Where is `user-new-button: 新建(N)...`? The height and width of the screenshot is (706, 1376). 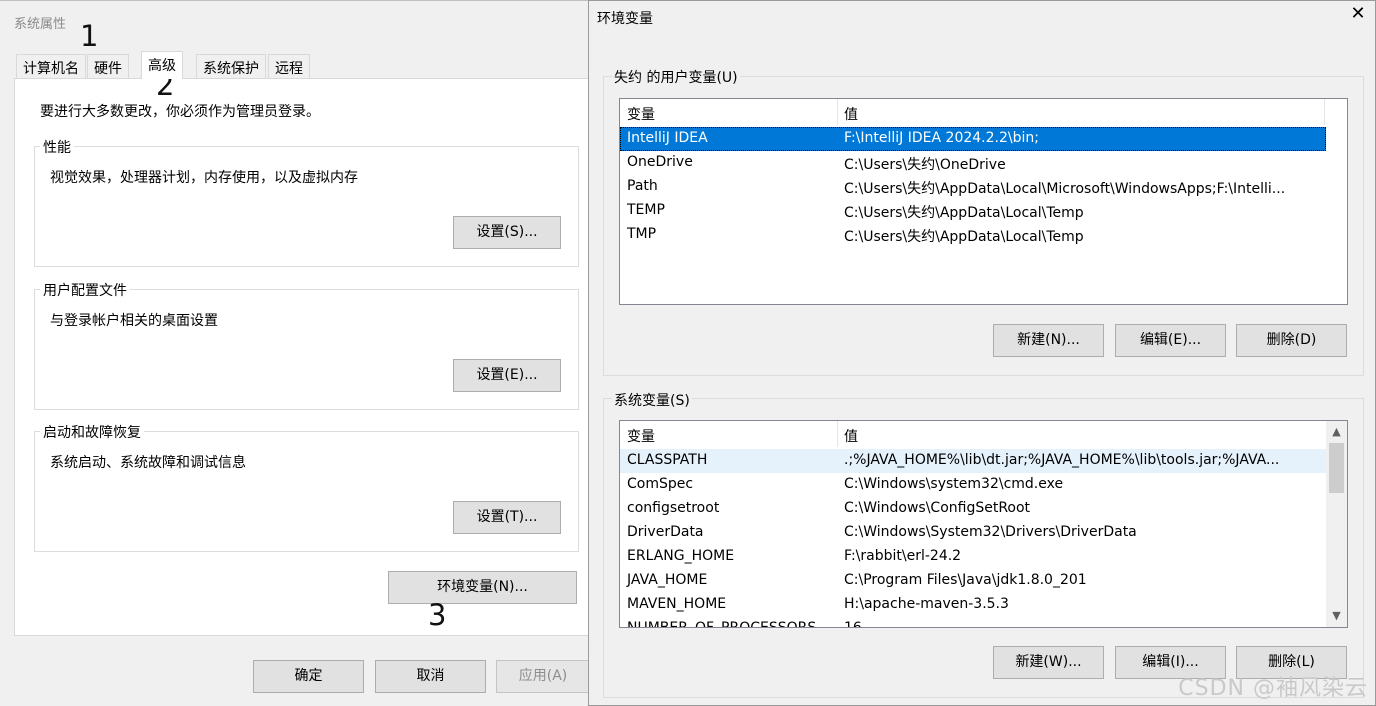 user-new-button: 新建(N)... is located at coordinates (1048, 340).